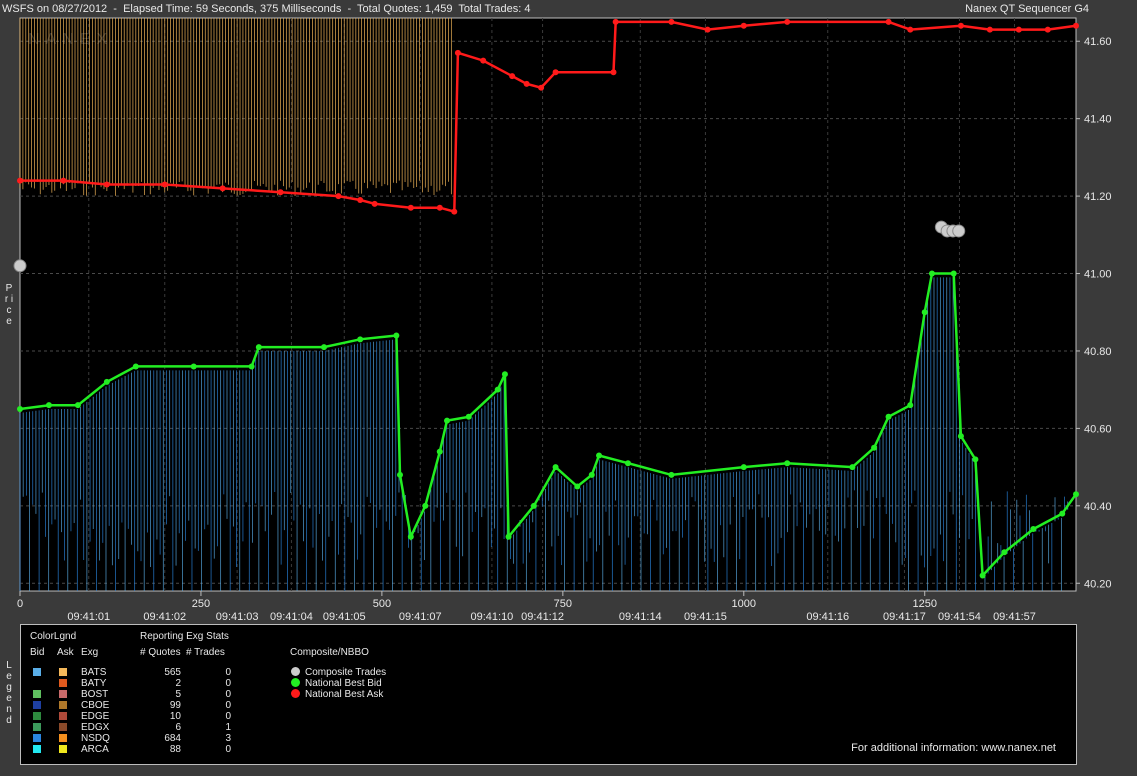 Image resolution: width=1137 pixels, height=776 pixels. I want to click on exchange-name: CBOE, so click(95, 705).